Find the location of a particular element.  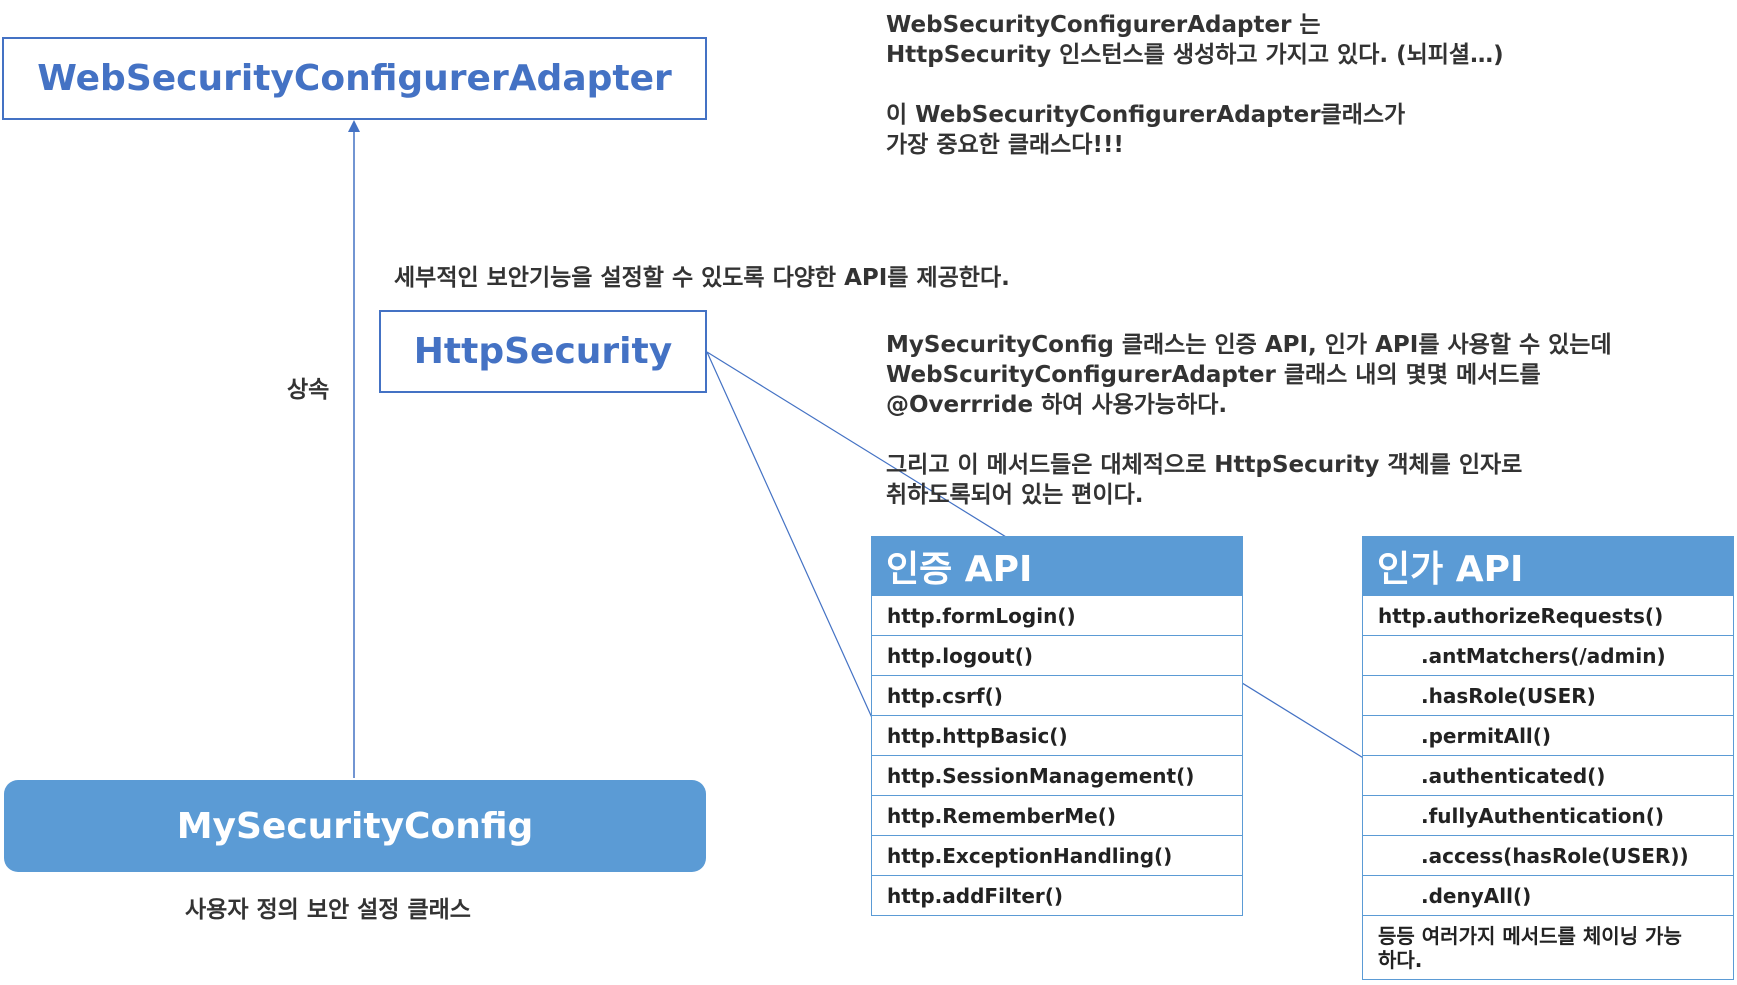

authz-api-item: .authenticated() is located at coordinates (1548, 776).